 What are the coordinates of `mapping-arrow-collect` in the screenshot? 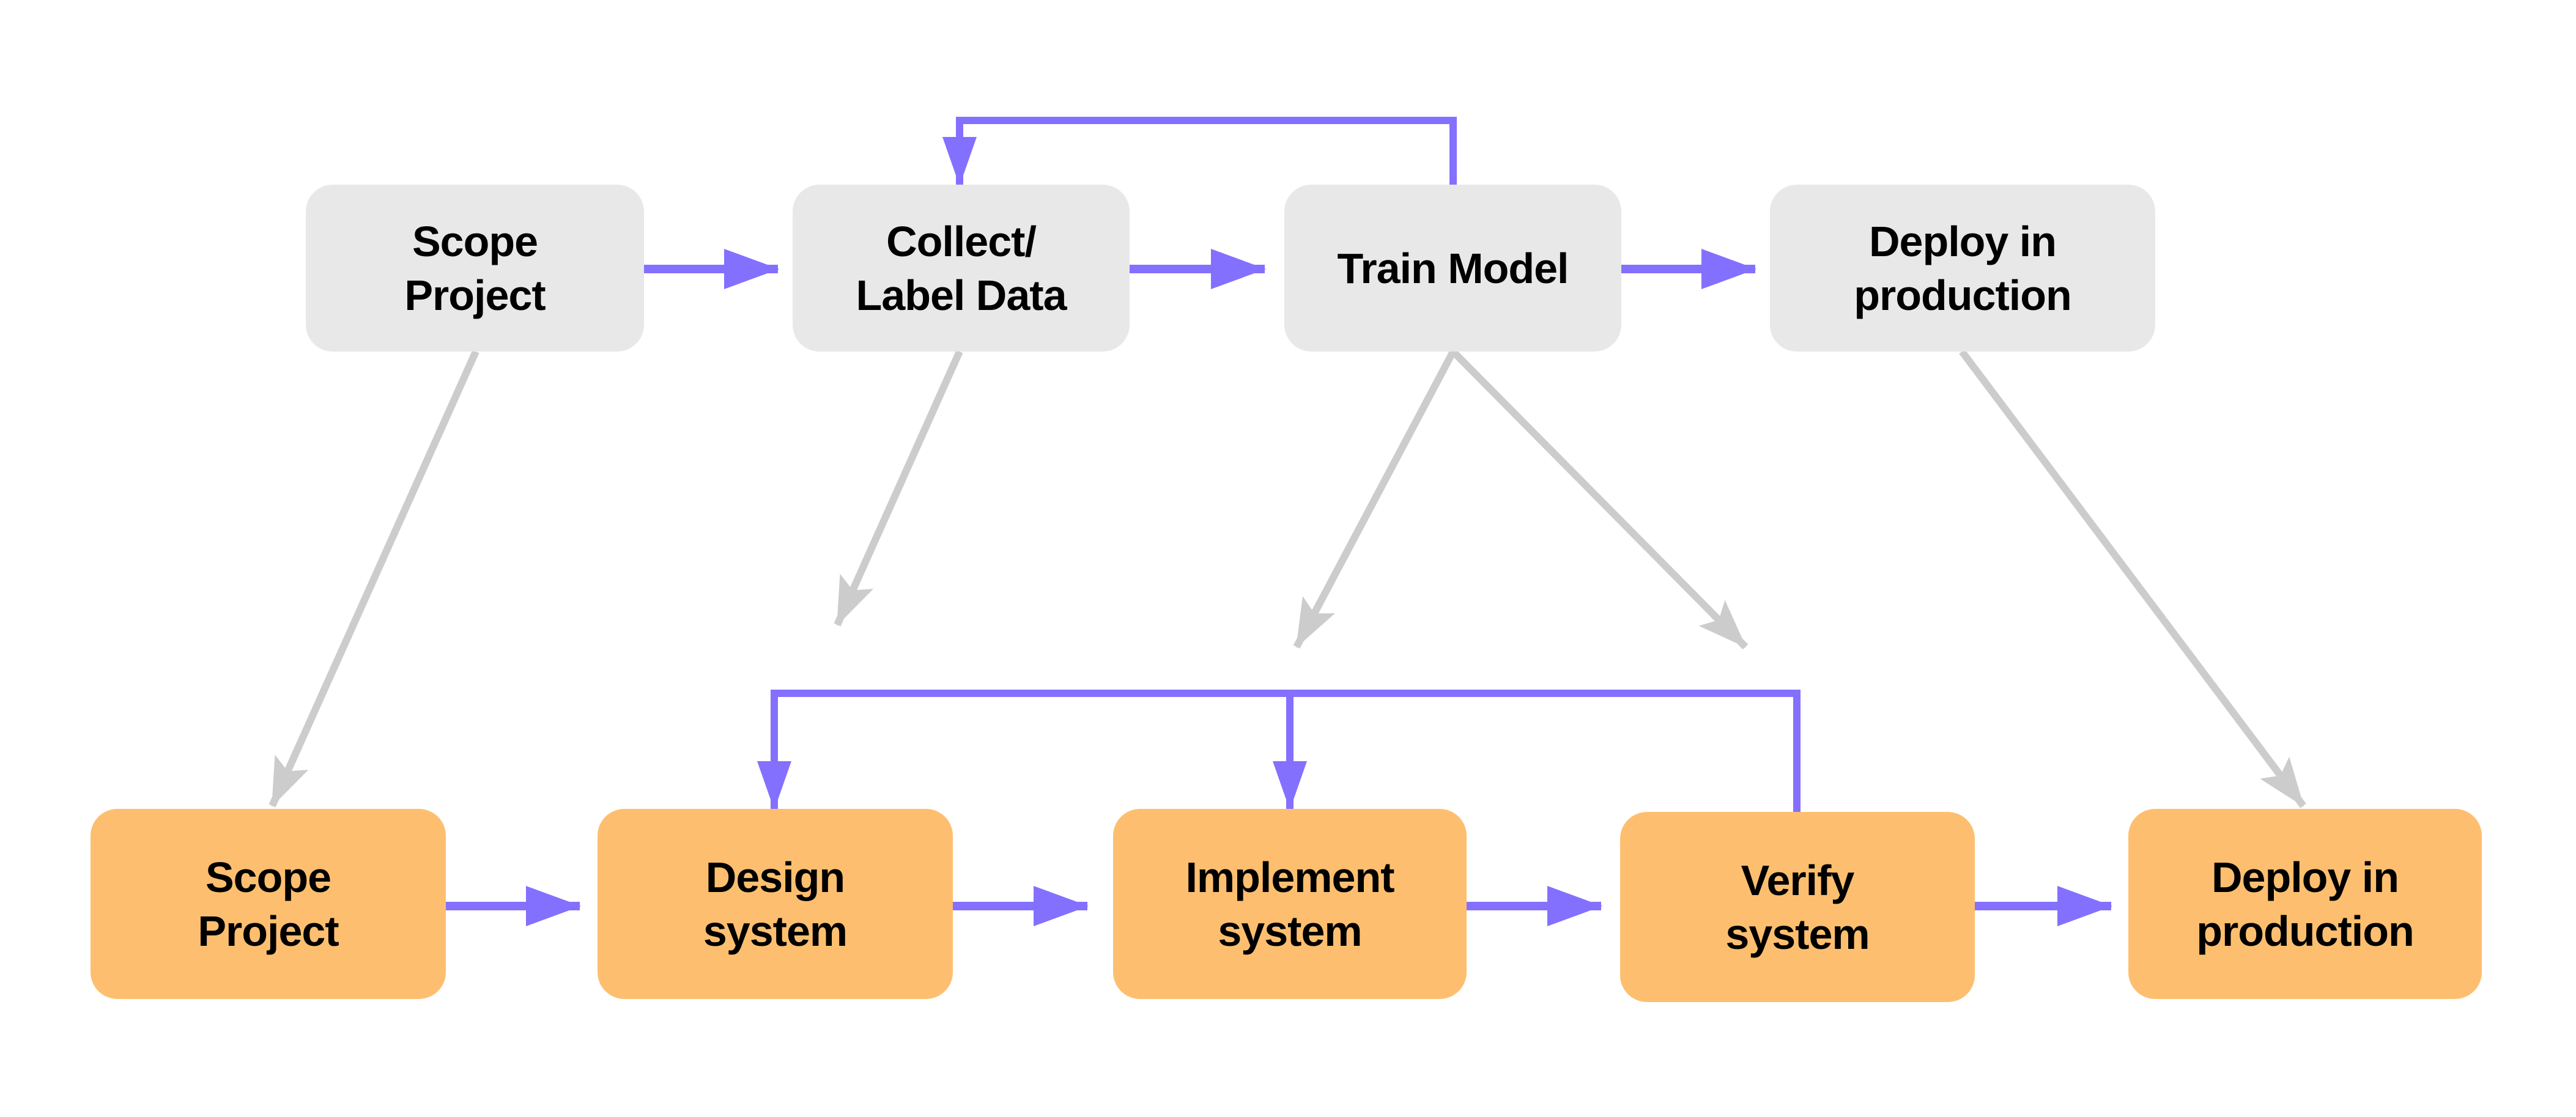 It's located at (898, 488).